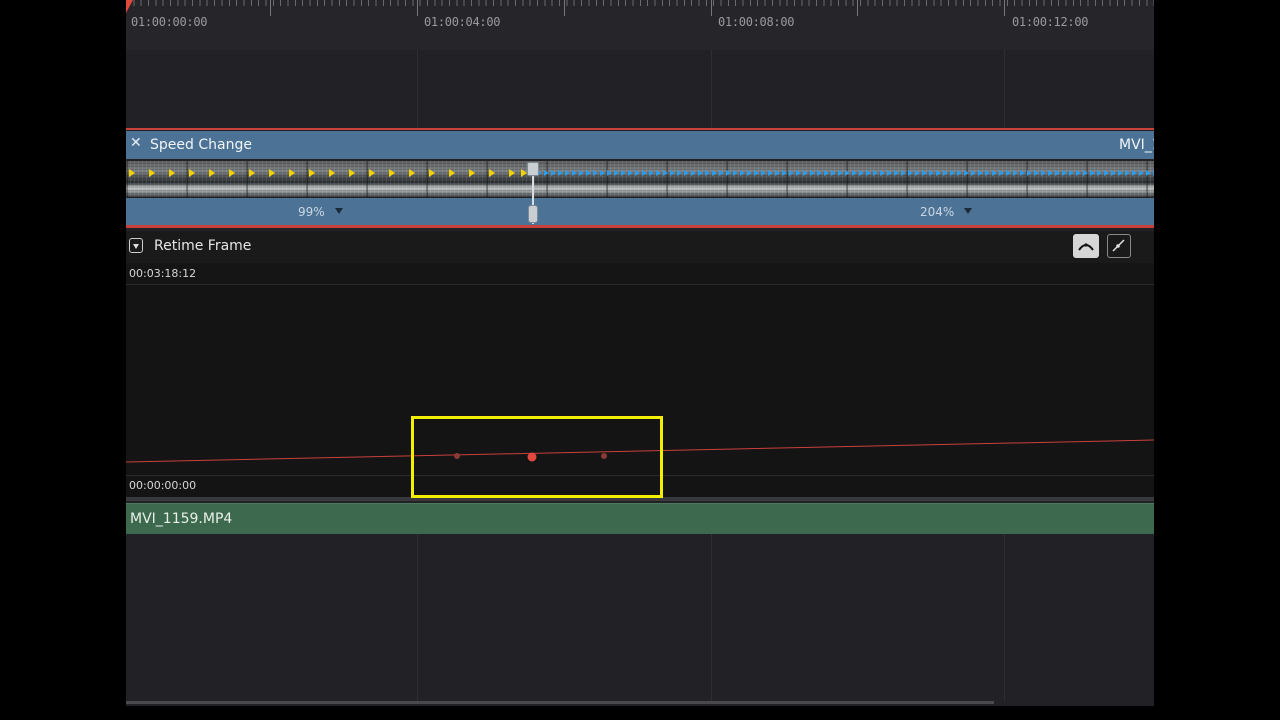  I want to click on filmstrip-texture, so click(640, 179).